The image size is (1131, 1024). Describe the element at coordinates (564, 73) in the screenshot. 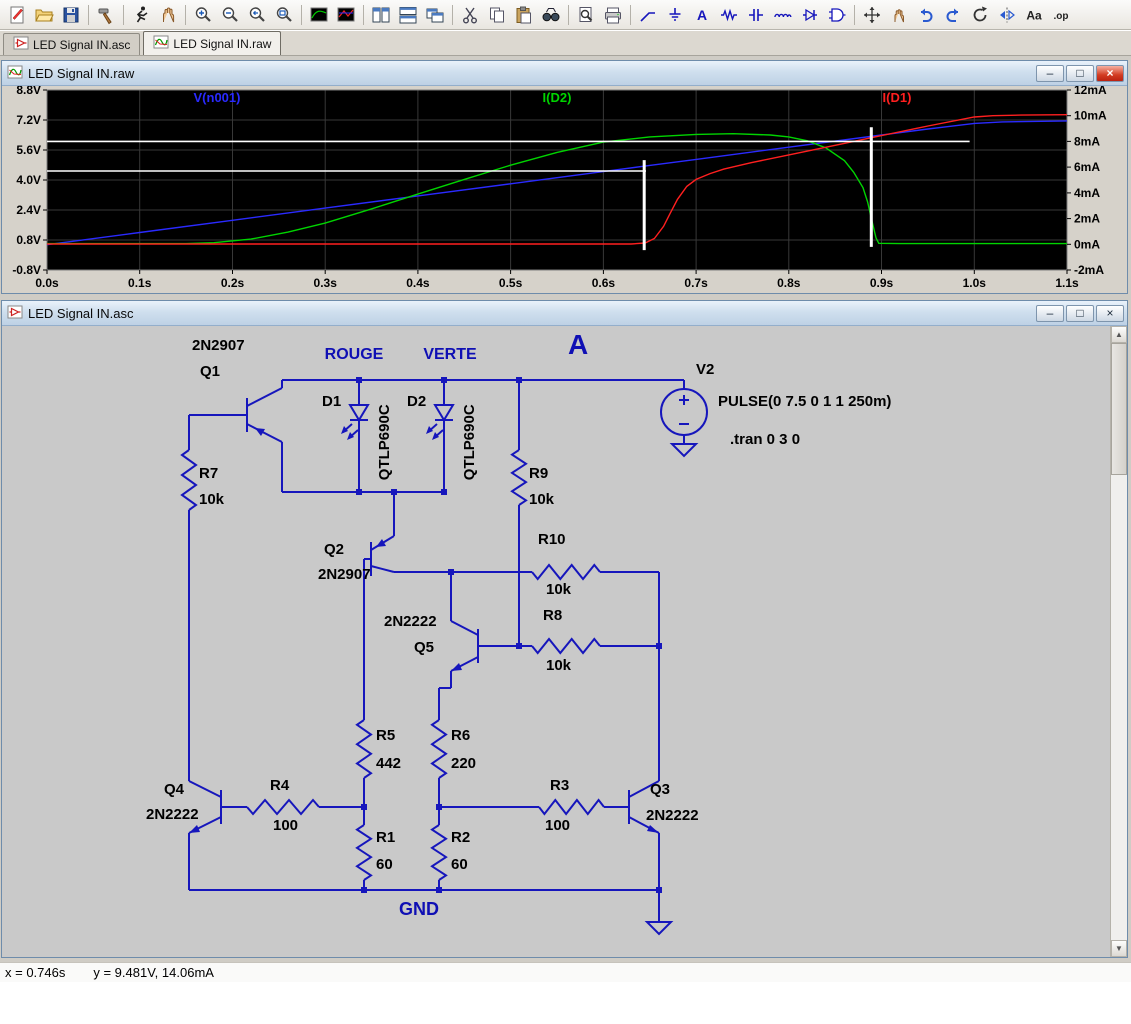

I see `waveform-window-titlebar: LED Signal IN.raw – □ ×` at that location.